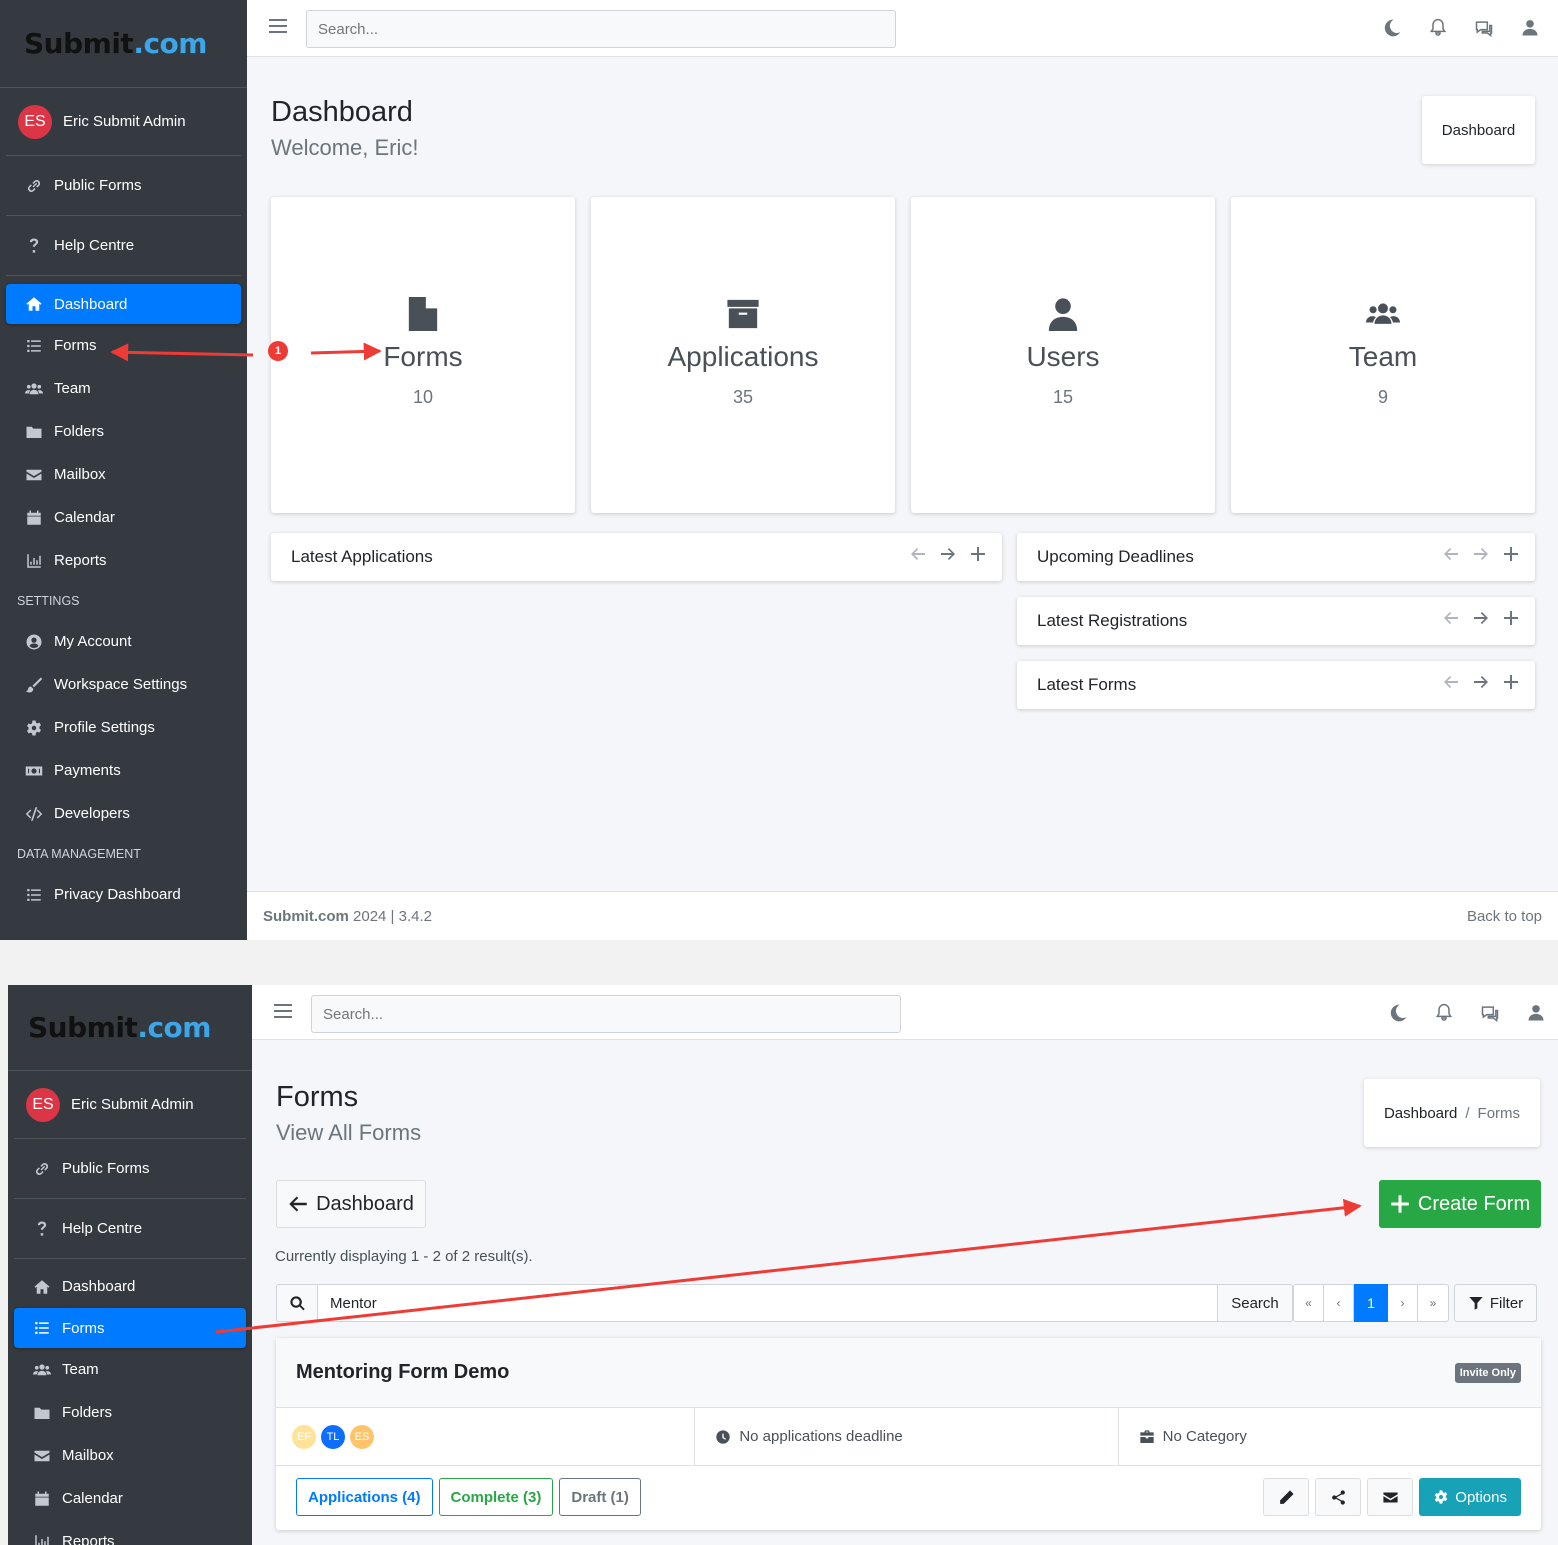 The width and height of the screenshot is (1558, 1545). I want to click on footer-brand: Submit.com, so click(306, 916).